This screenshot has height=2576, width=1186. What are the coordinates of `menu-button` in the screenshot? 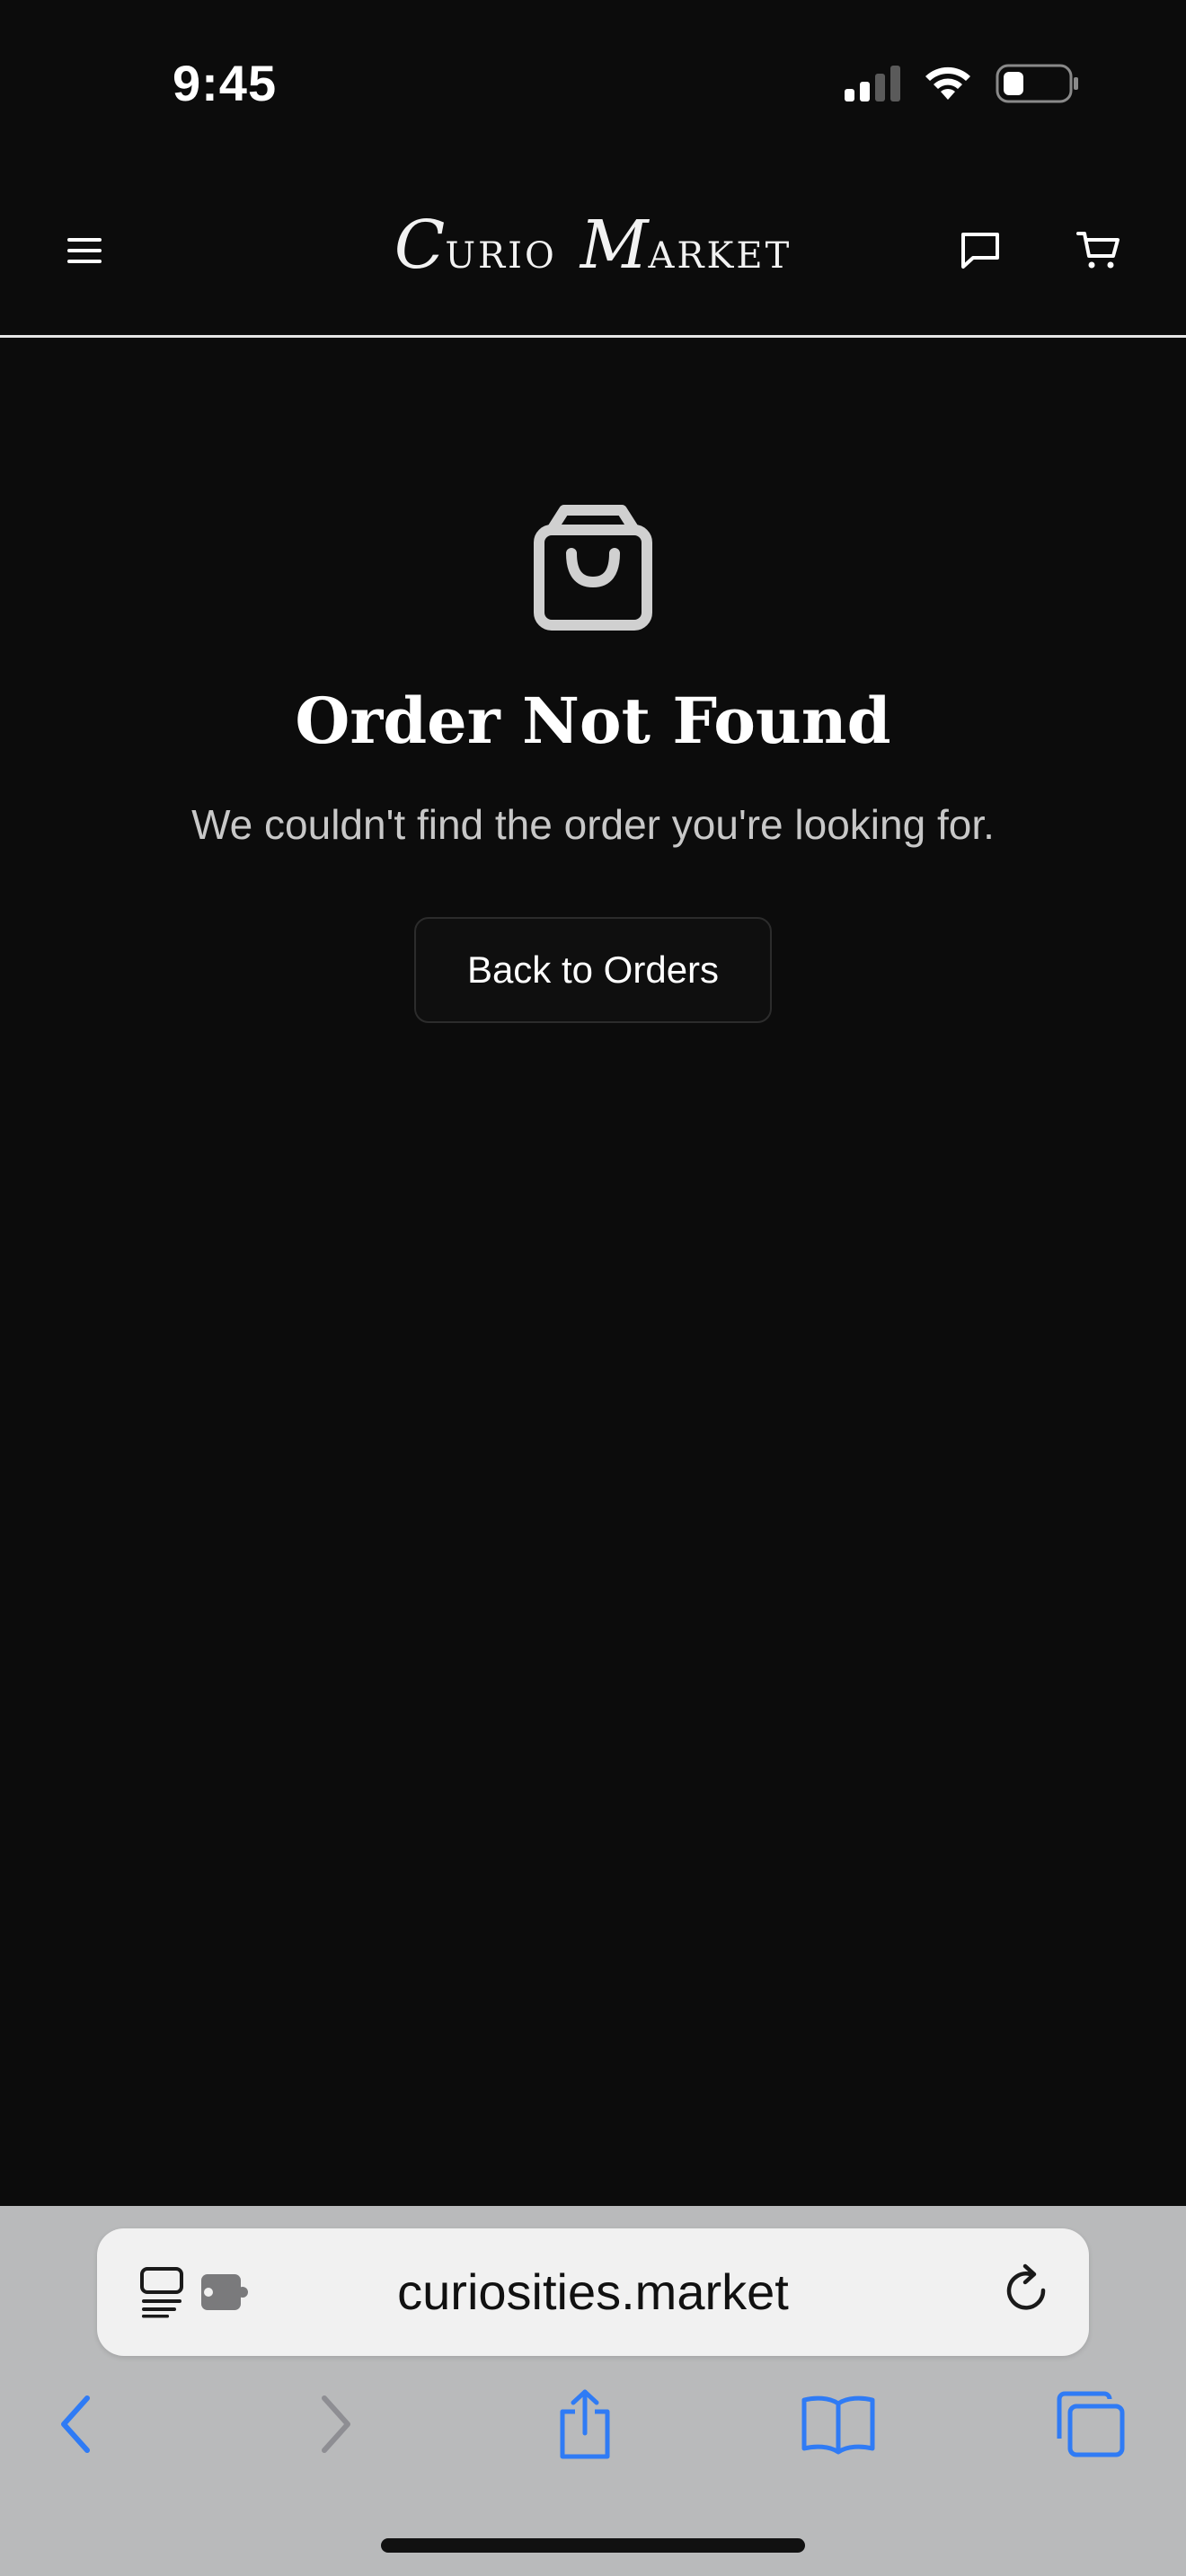 It's located at (85, 252).